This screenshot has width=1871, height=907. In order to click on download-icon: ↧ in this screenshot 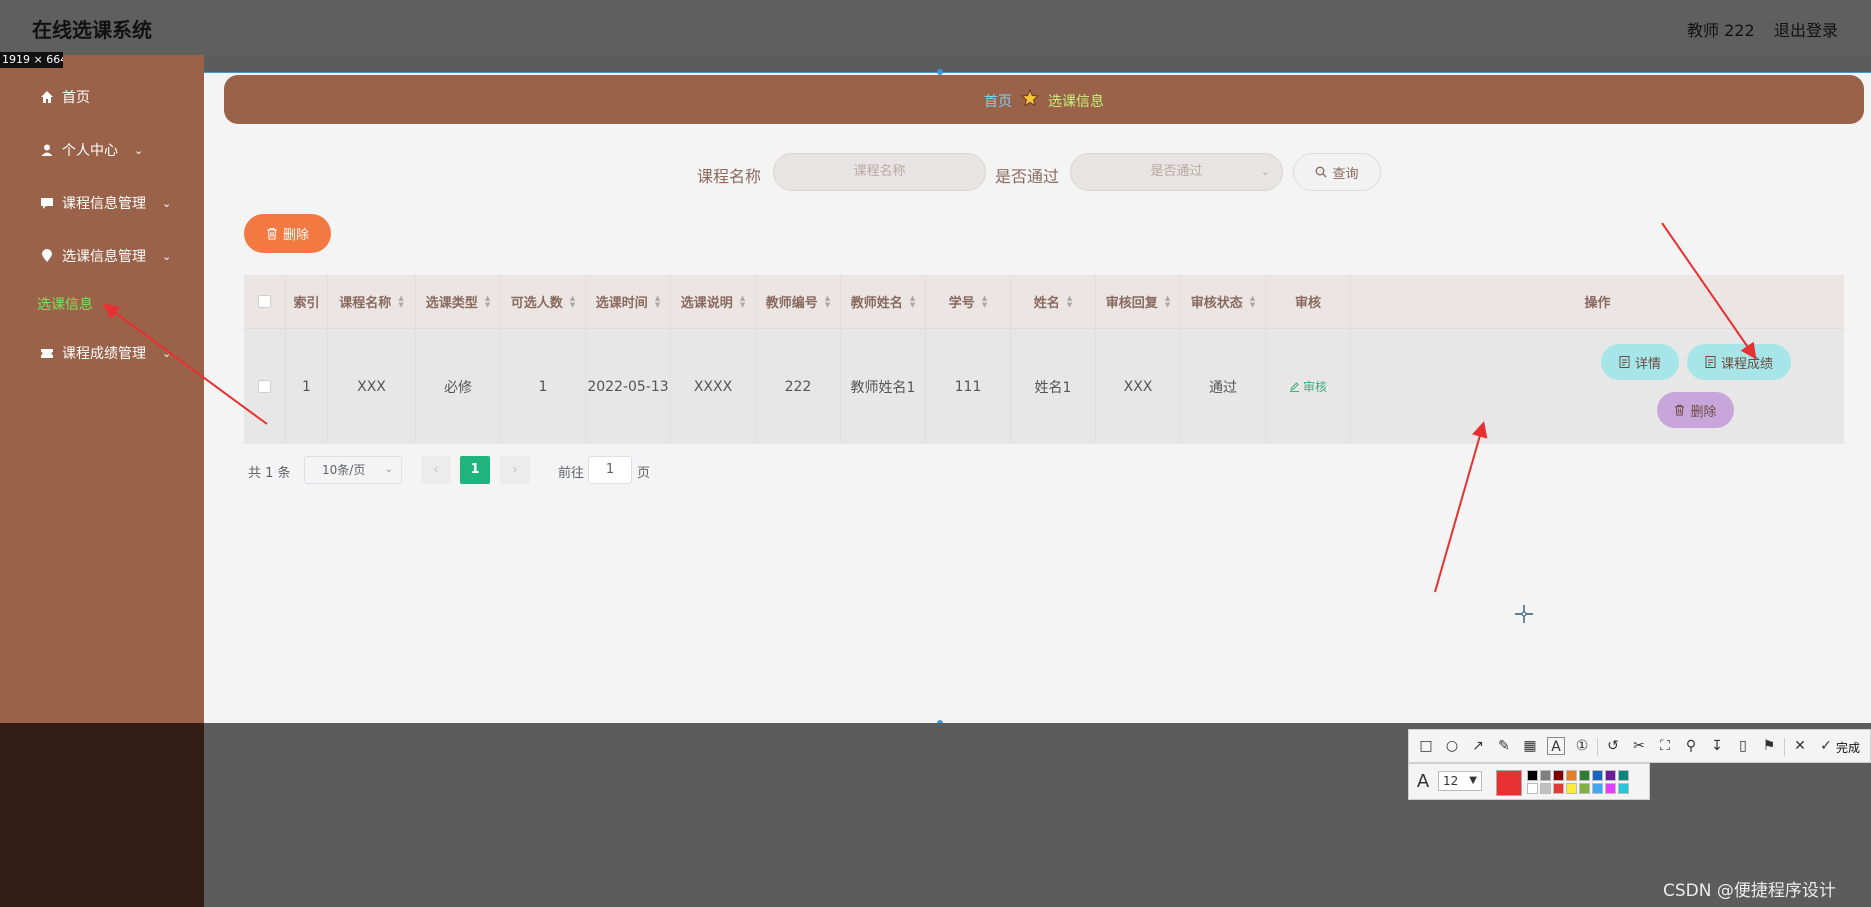, I will do `click(1717, 746)`.